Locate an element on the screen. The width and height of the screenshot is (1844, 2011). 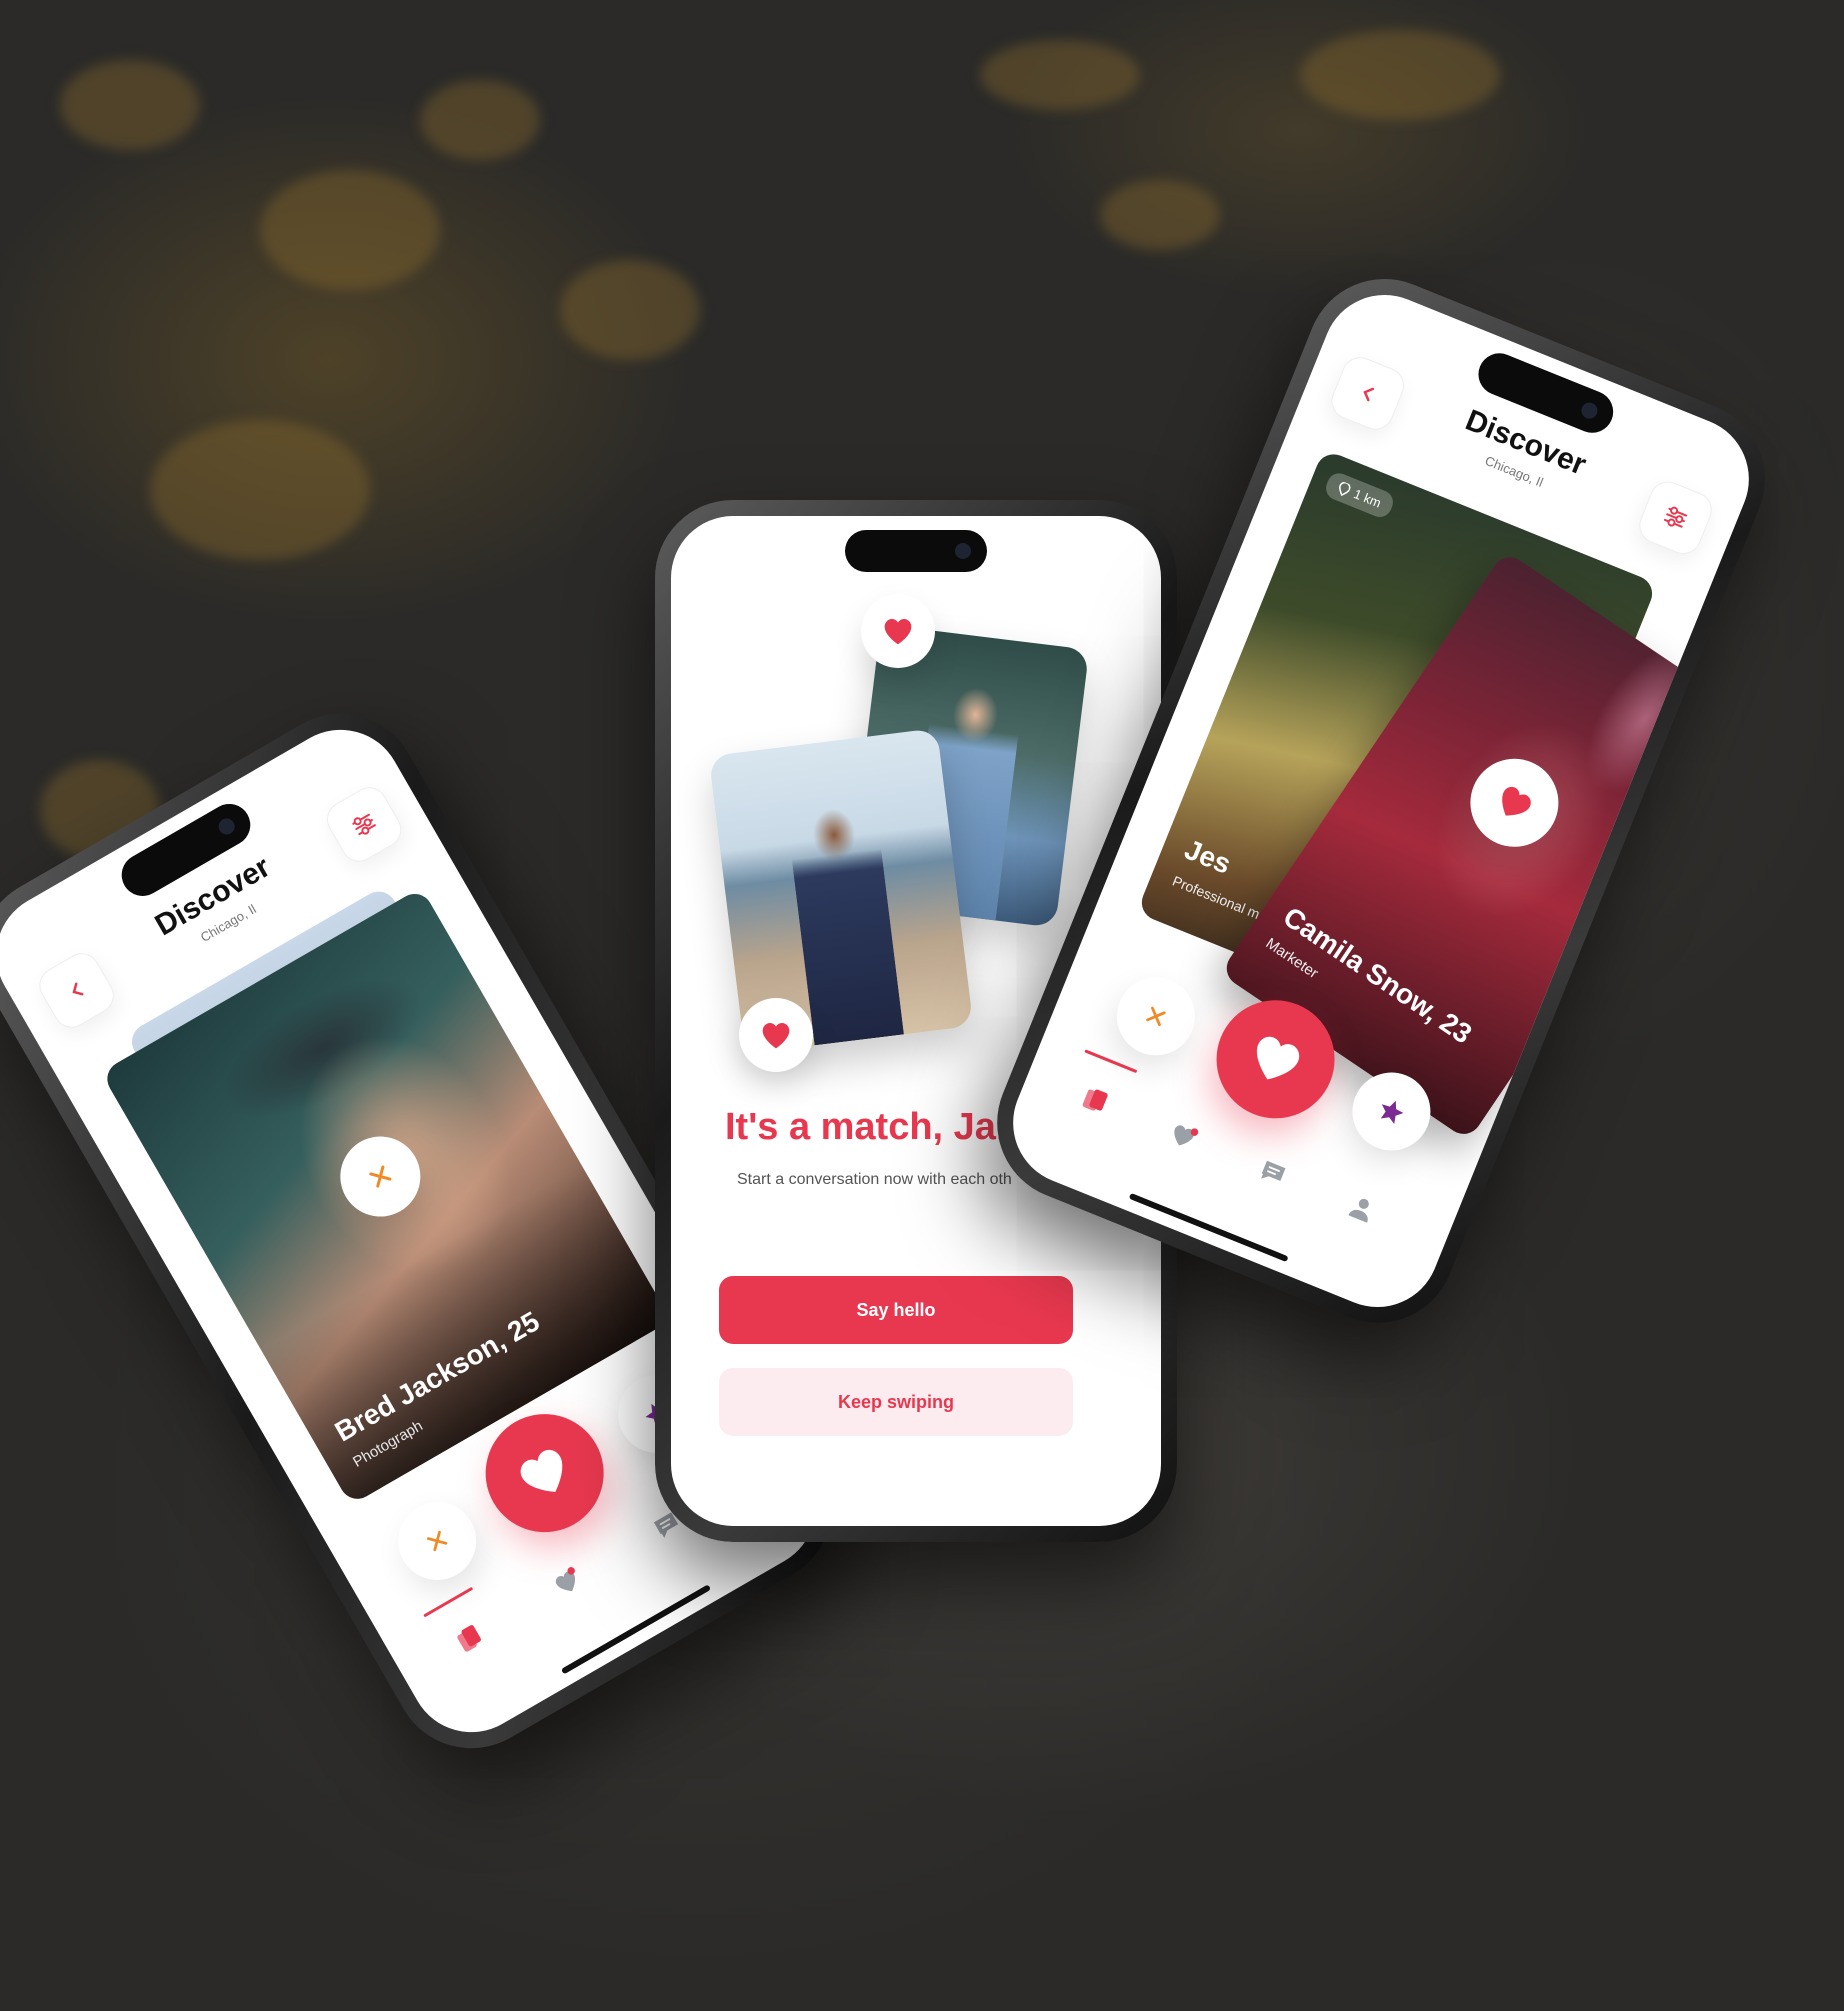
distance-label: 1 km is located at coordinates (1367, 498).